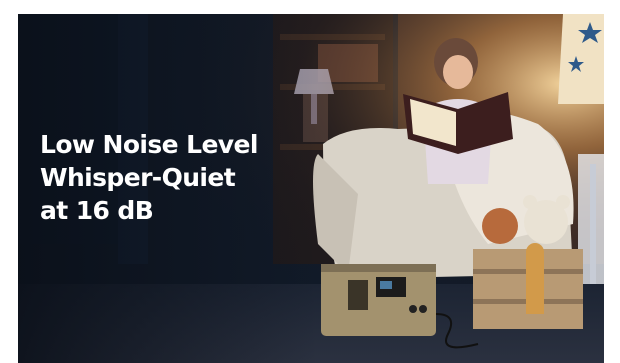  Describe the element at coordinates (149, 144) in the screenshot. I see `headline-line-1: Low Noise Level` at that location.